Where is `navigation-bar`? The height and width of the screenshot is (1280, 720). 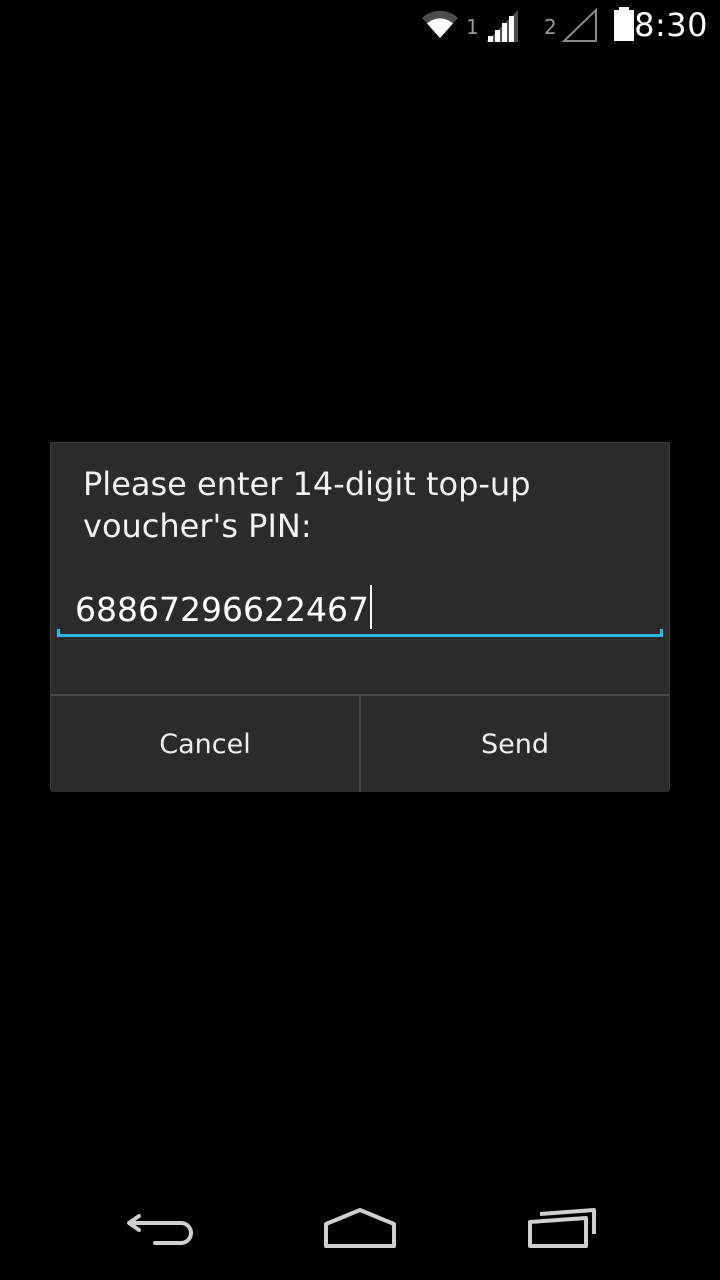
navigation-bar is located at coordinates (360, 1232).